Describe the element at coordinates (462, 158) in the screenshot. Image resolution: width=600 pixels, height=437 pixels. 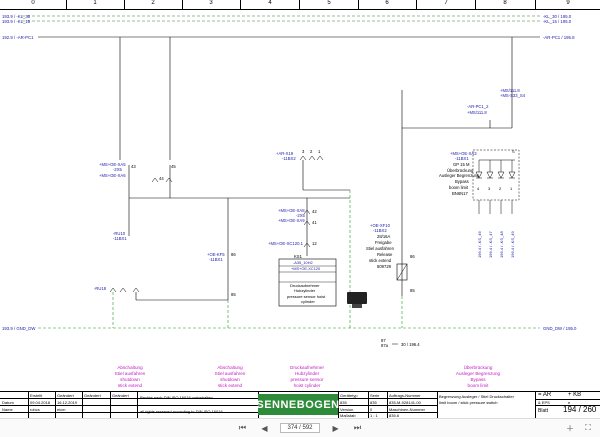
I see `label-xa3b: -11BX1` at that location.